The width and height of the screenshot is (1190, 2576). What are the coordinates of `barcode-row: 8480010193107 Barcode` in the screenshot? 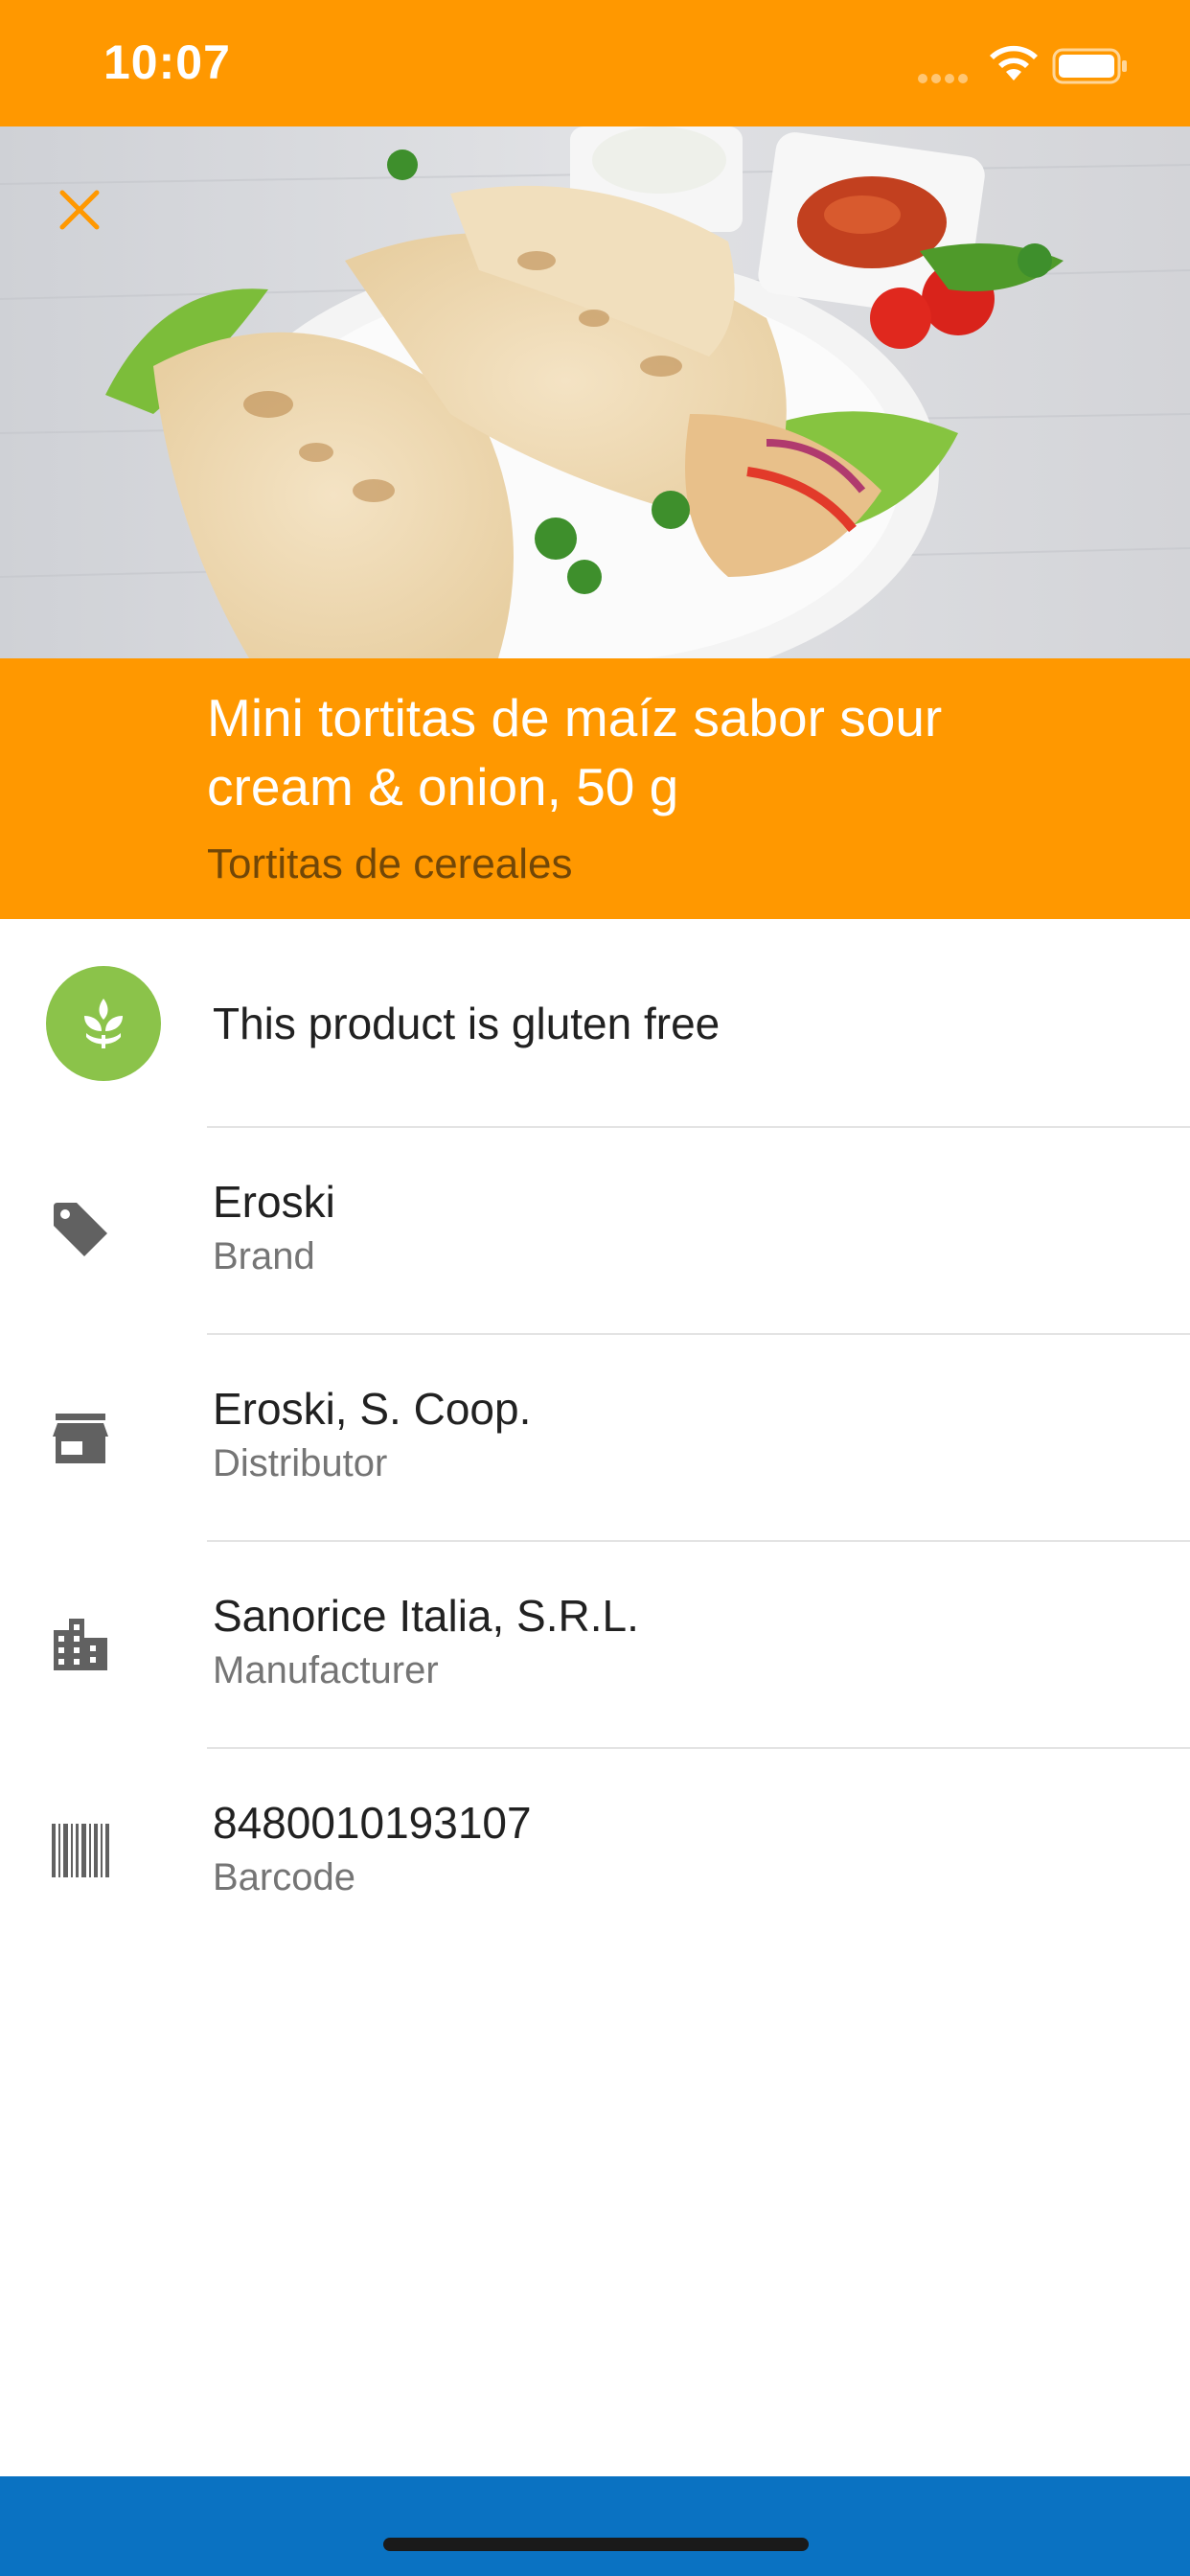 It's located at (595, 1852).